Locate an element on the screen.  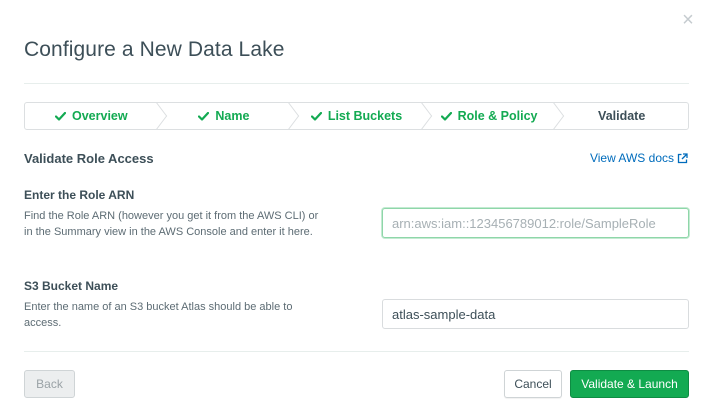
footer-divider is located at coordinates (356, 351).